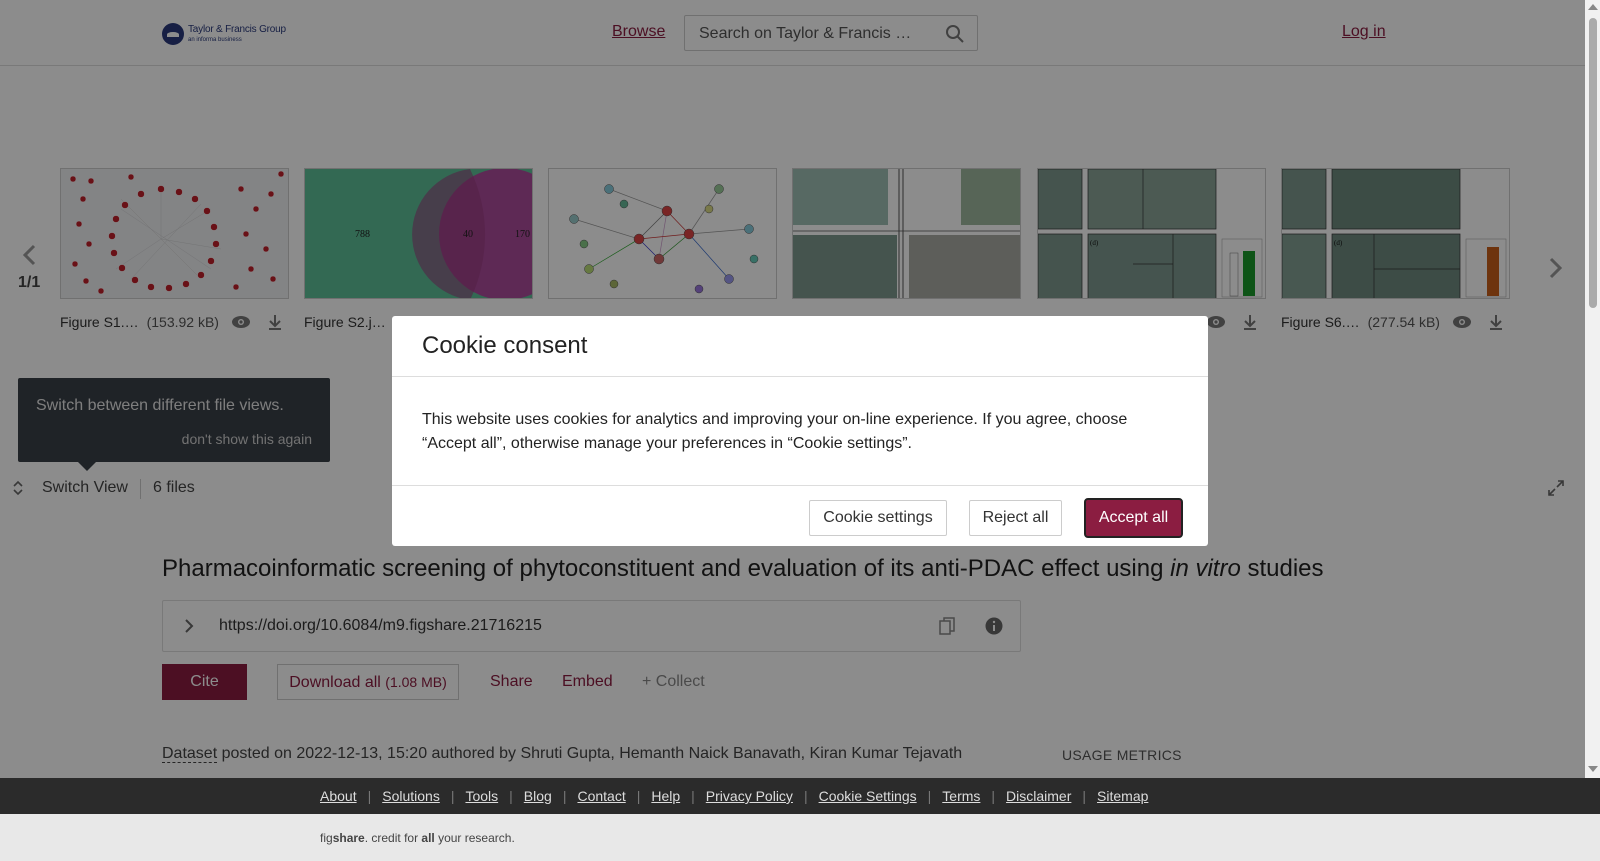 The image size is (1600, 861). I want to click on footer-link-tools: Tools, so click(481, 796).